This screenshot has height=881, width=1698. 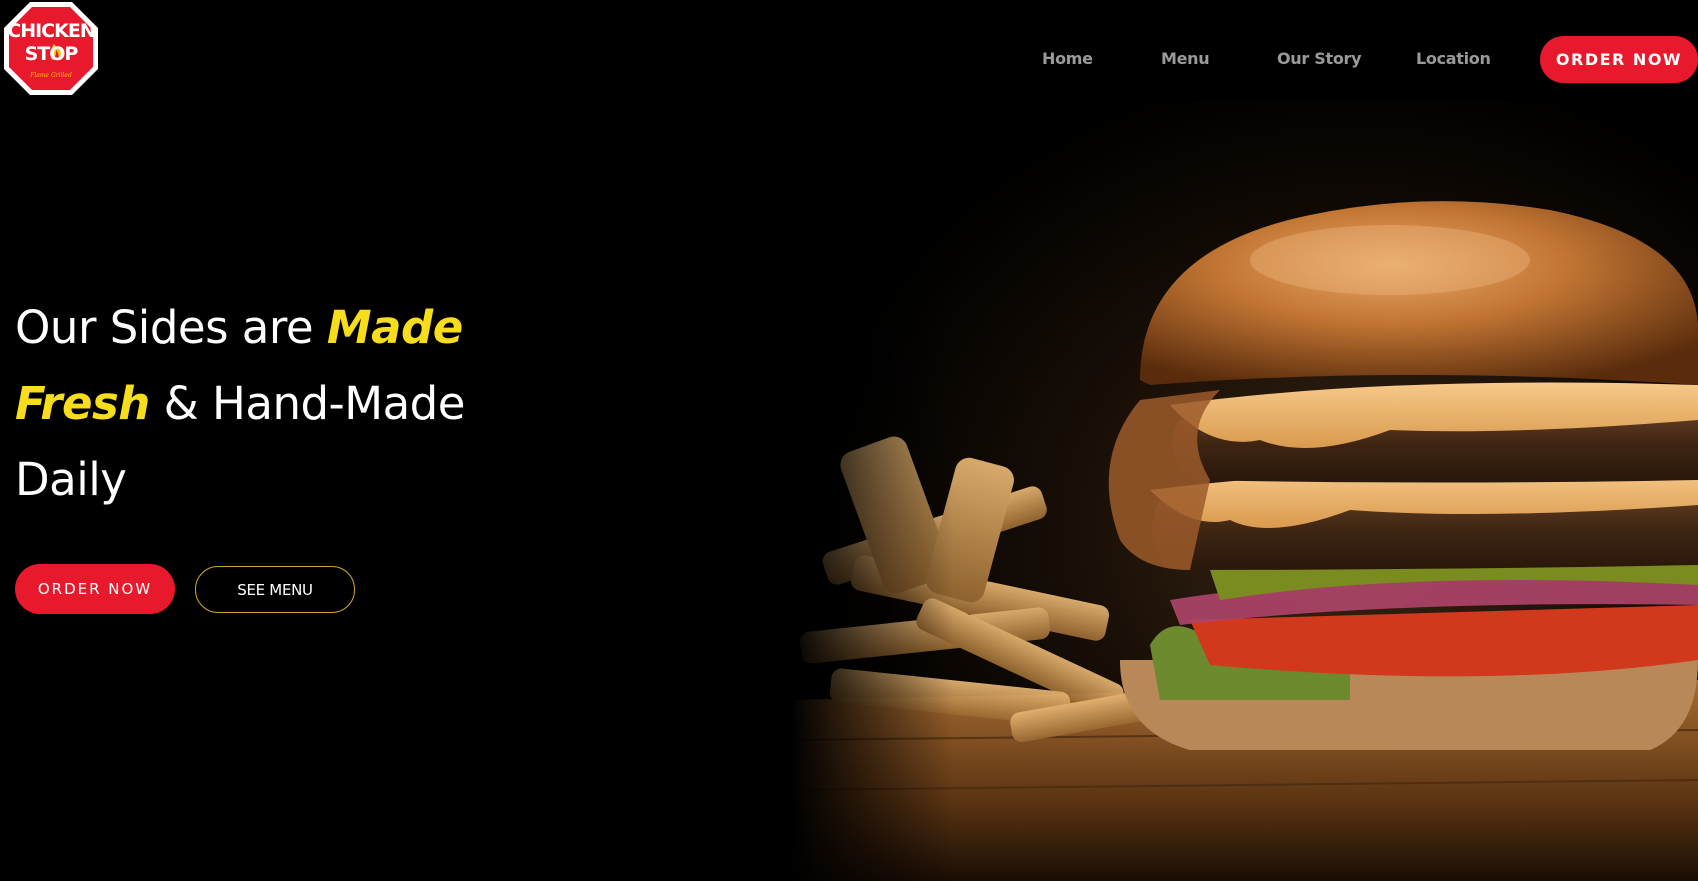 What do you see at coordinates (171, 327) in the screenshot?
I see `headline-text-1: Our Sides are` at bounding box center [171, 327].